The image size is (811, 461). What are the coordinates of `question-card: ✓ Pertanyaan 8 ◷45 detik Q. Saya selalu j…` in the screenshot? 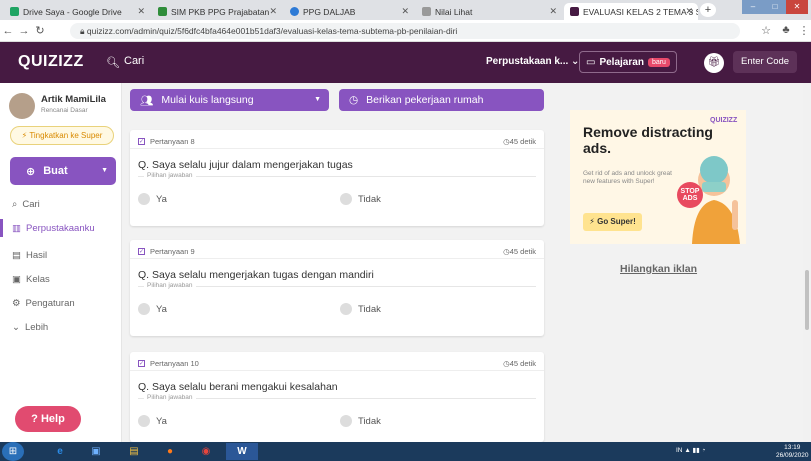 It's located at (337, 178).